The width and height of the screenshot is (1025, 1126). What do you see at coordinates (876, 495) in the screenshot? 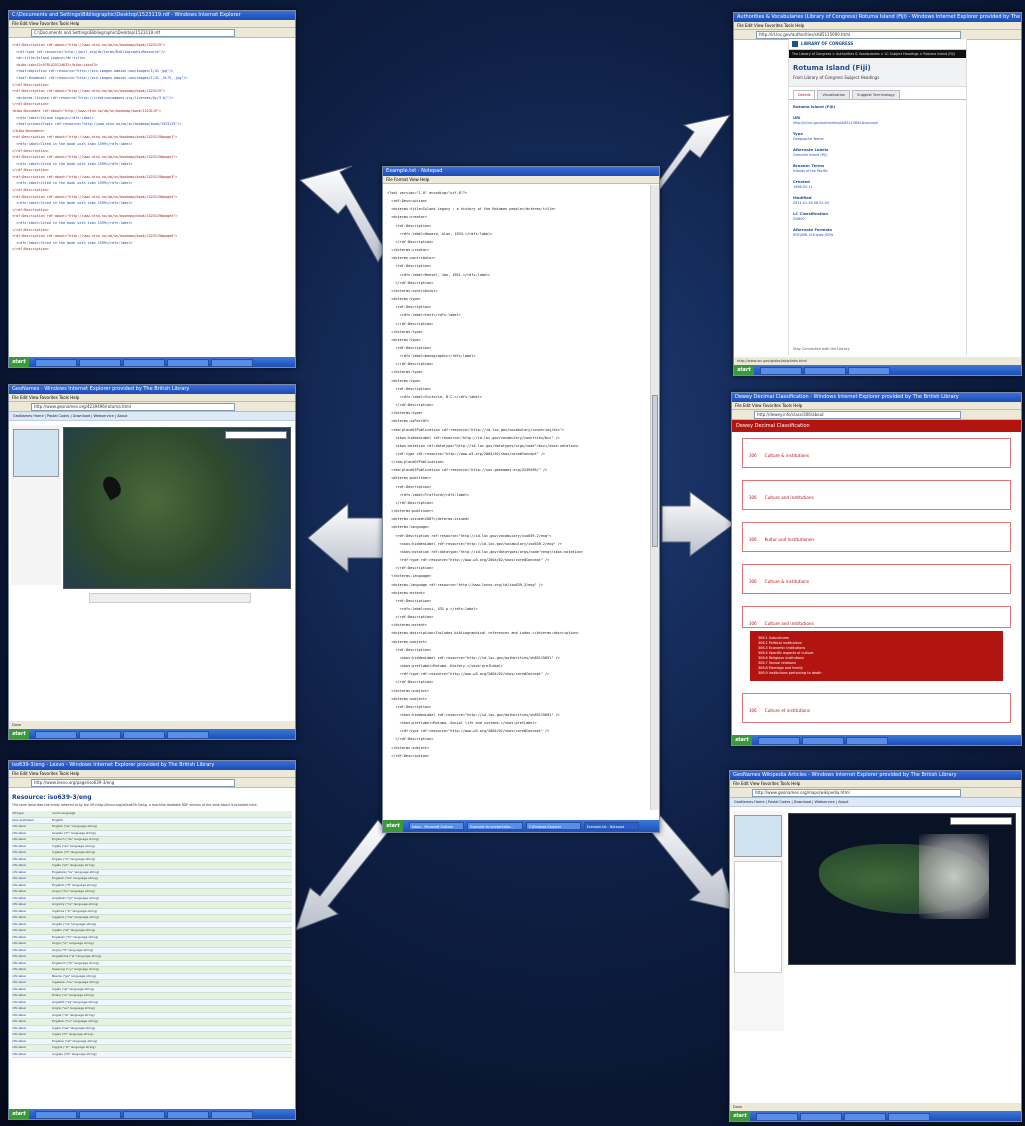
I see `dewey-entry: 306 Culture and institutions` at bounding box center [876, 495].